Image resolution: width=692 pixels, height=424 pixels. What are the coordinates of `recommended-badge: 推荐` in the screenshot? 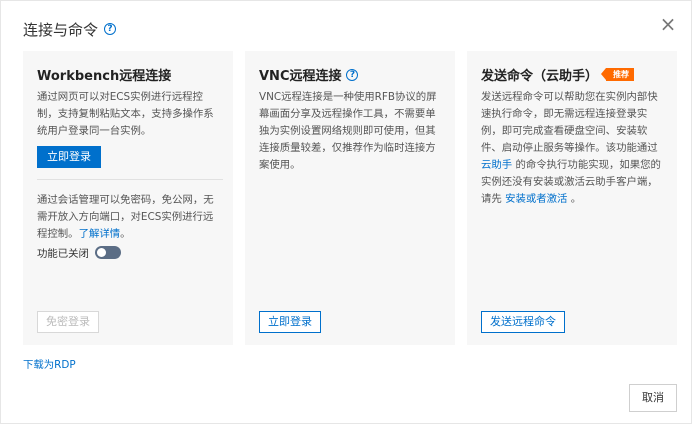 It's located at (618, 74).